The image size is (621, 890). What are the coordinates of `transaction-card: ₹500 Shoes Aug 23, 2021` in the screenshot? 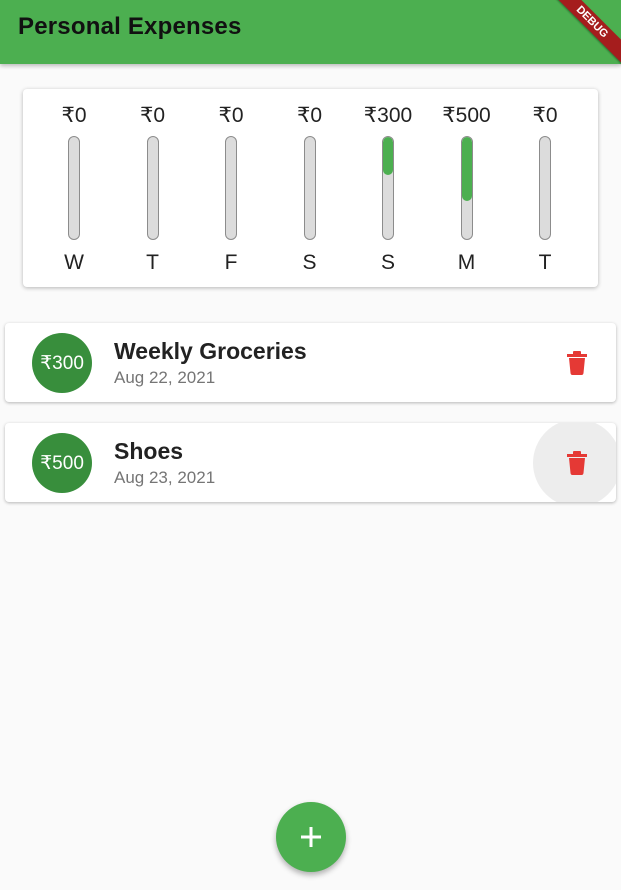 It's located at (310, 462).